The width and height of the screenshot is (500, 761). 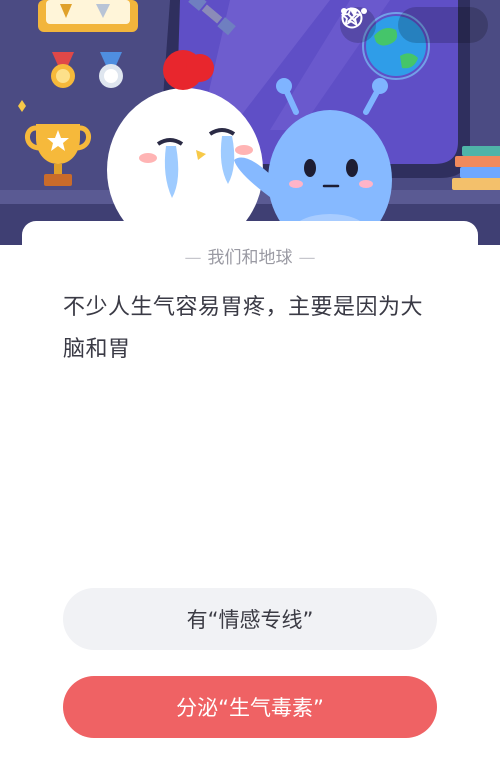 What do you see at coordinates (111, 70) in the screenshot?
I see `silver-medal-icon` at bounding box center [111, 70].